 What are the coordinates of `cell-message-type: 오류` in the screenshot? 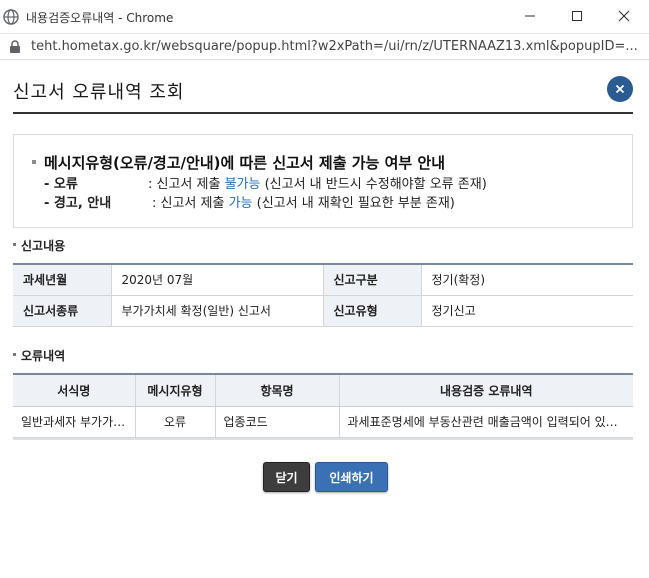 It's located at (175, 422).